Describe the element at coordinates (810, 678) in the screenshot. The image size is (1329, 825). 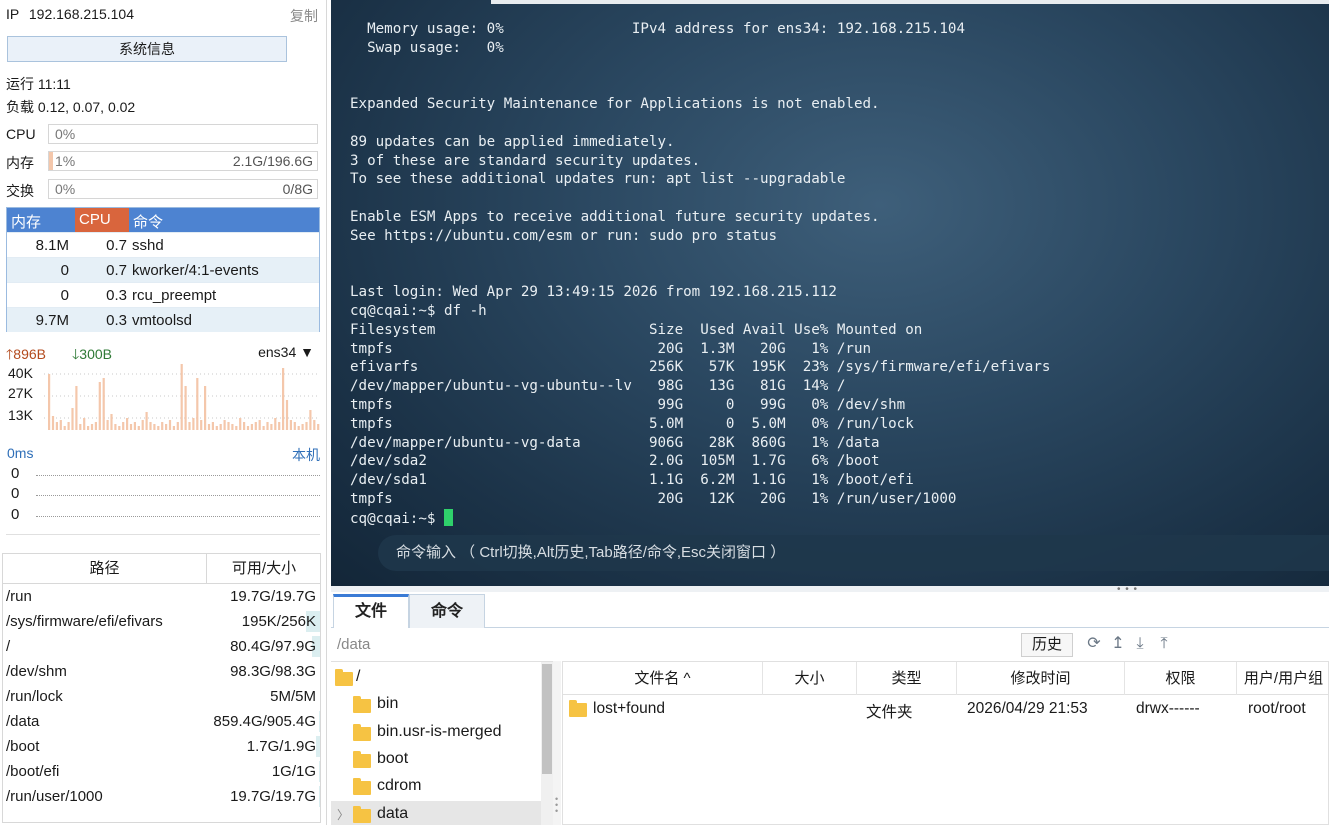
I see `col-size: 大小` at that location.